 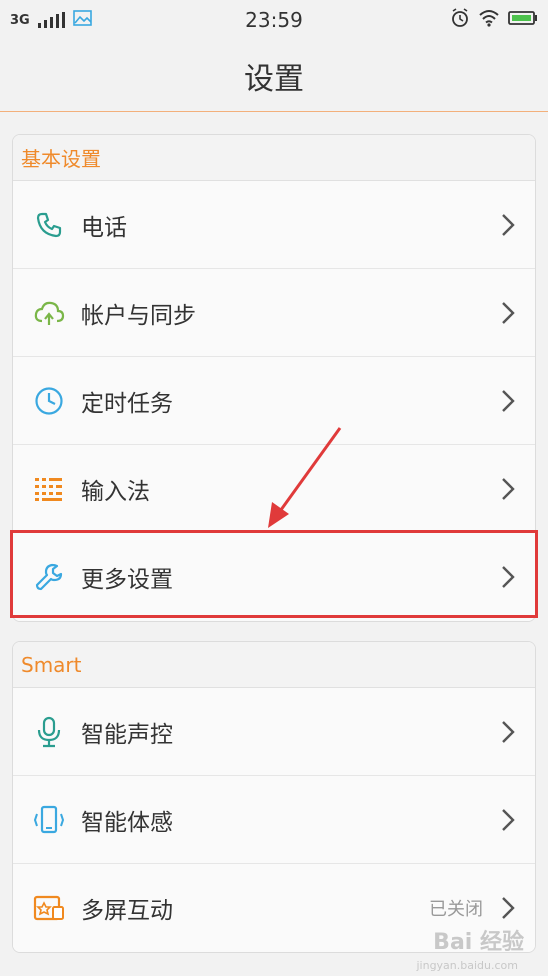 What do you see at coordinates (274, 225) in the screenshot?
I see `settings-item-phone: 电话` at bounding box center [274, 225].